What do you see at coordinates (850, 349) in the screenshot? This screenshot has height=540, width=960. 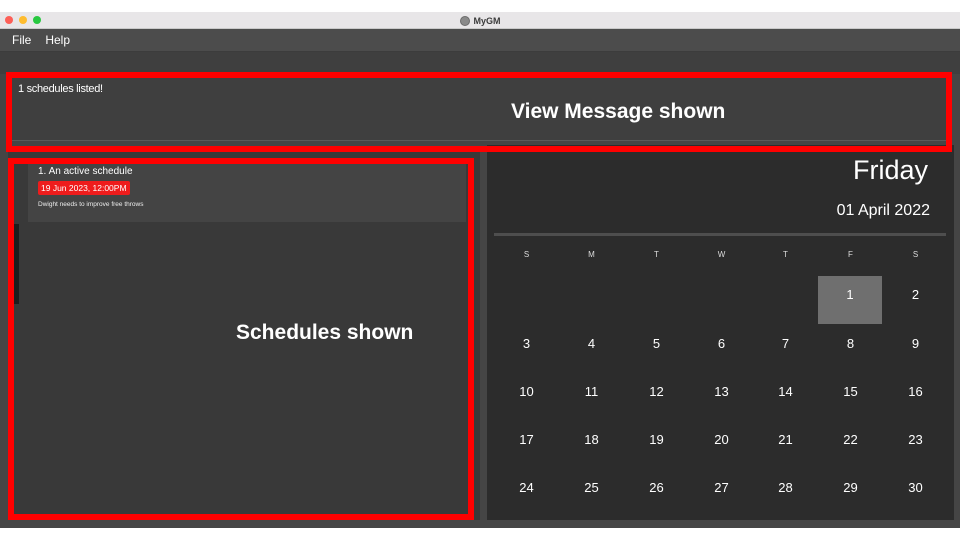 I see `calendar-day: 8` at bounding box center [850, 349].